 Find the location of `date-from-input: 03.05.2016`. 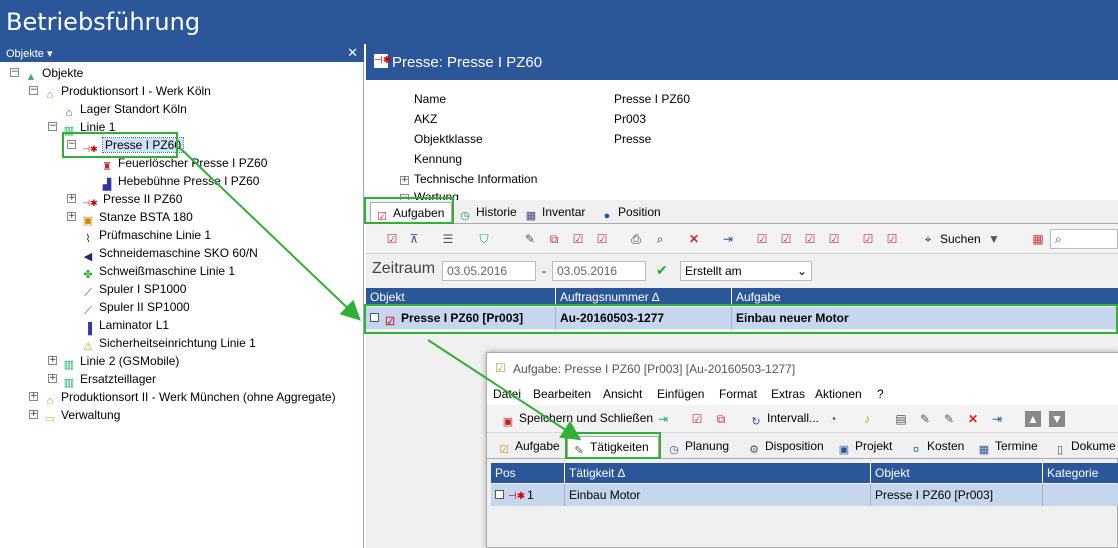

date-from-input: 03.05.2016 is located at coordinates (489, 271).